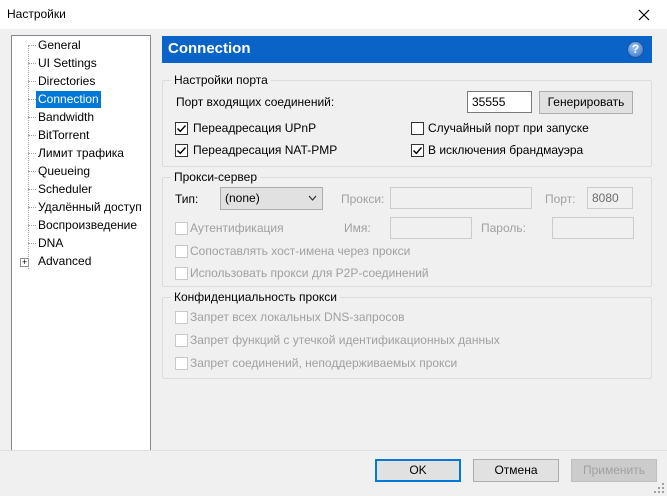 This screenshot has width=667, height=496. What do you see at coordinates (66, 81) in the screenshot?
I see `tree-item-directories: Directories` at bounding box center [66, 81].